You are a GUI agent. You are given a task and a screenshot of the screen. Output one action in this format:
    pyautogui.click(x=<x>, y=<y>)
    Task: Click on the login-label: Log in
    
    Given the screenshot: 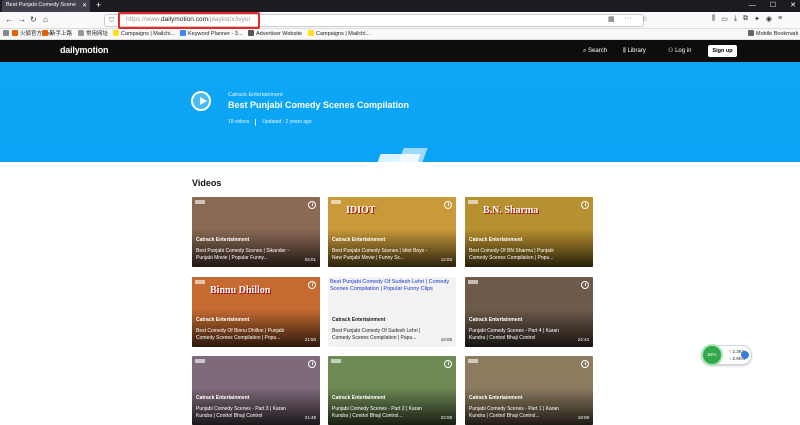 What is the action you would take?
    pyautogui.click(x=683, y=51)
    